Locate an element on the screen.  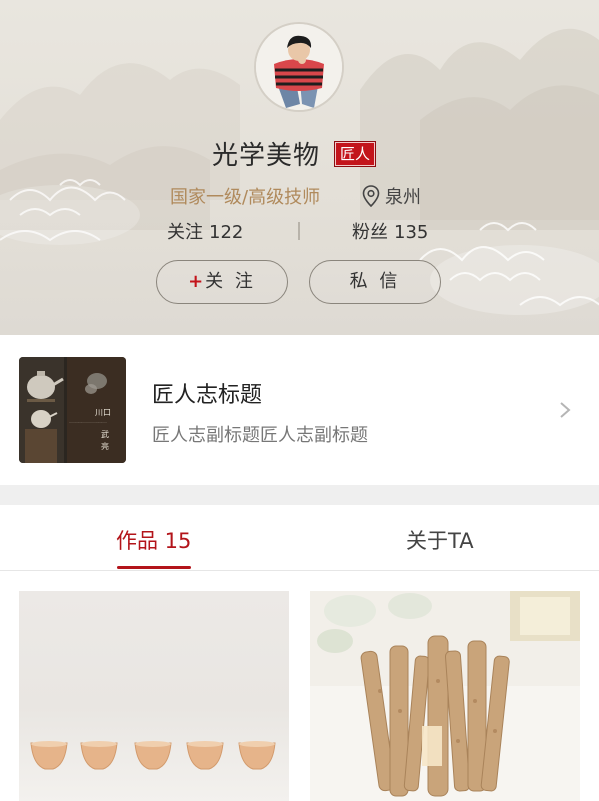
title-row: 国家一级/高级技师 泉州 is located at coordinates (299, 197).